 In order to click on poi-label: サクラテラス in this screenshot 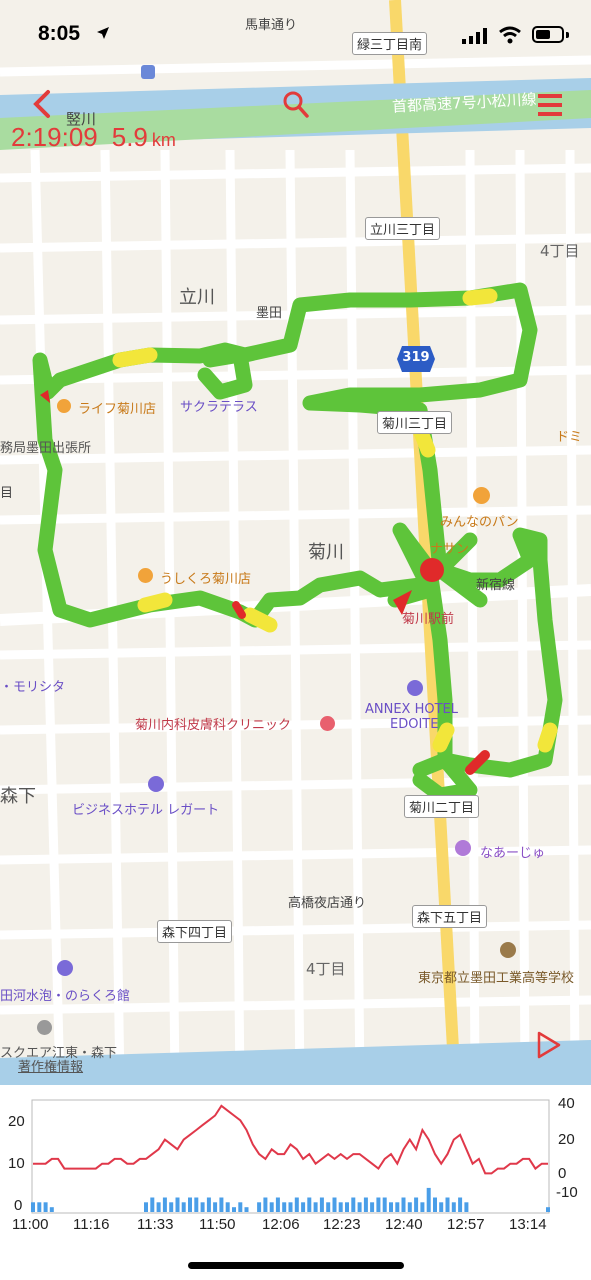, I will do `click(219, 405)`.